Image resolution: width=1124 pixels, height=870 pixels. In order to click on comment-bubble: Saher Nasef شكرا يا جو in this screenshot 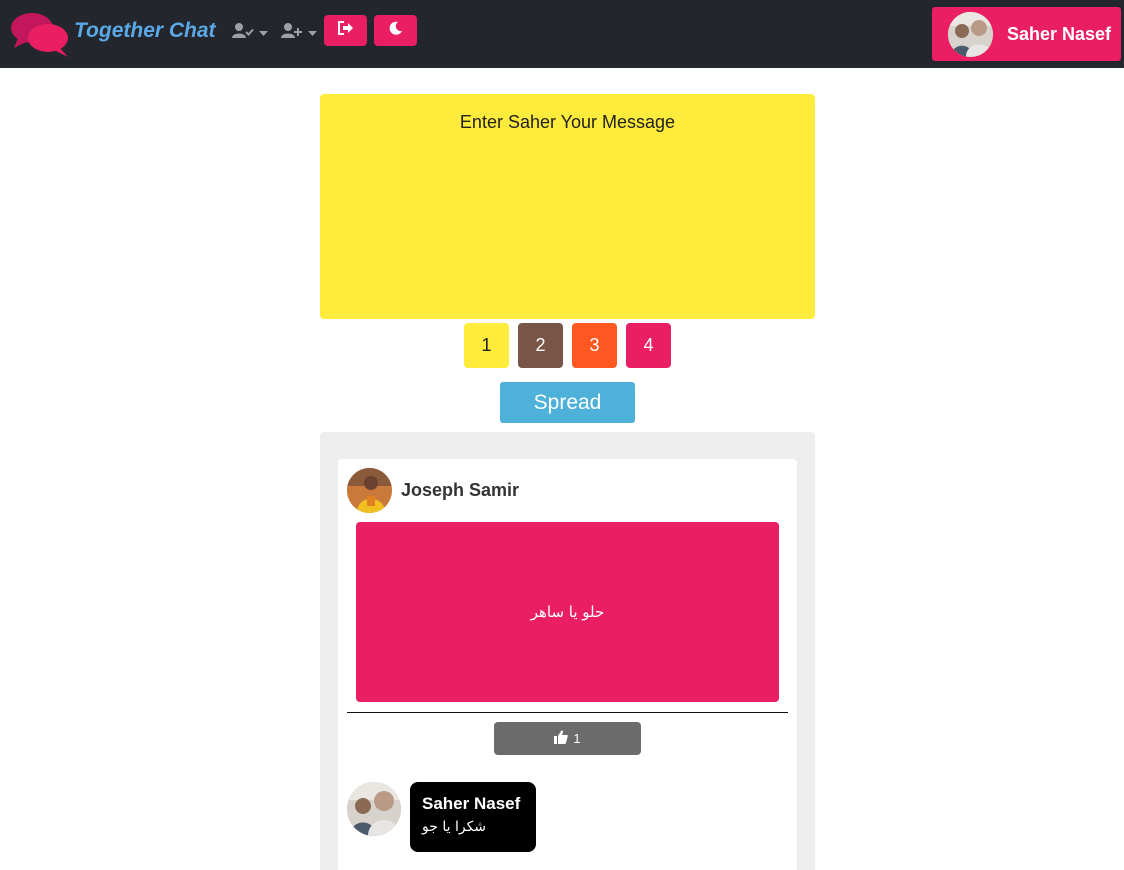, I will do `click(473, 817)`.